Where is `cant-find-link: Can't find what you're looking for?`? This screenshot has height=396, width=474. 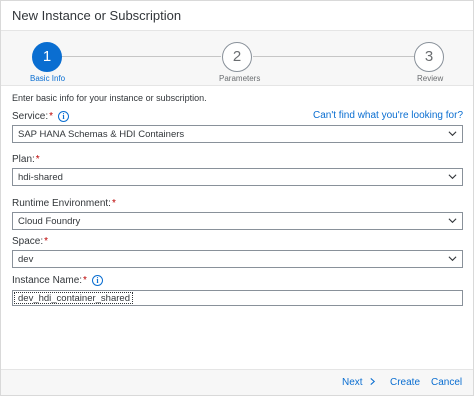
cant-find-link: Can't find what you're looking for? is located at coordinates (388, 115).